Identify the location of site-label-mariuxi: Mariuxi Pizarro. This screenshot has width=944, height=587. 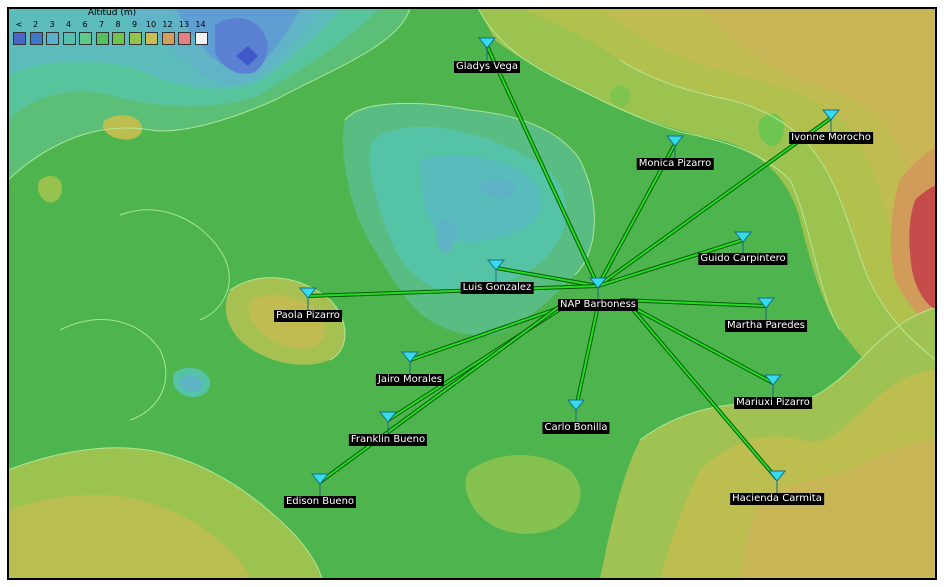
(773, 403).